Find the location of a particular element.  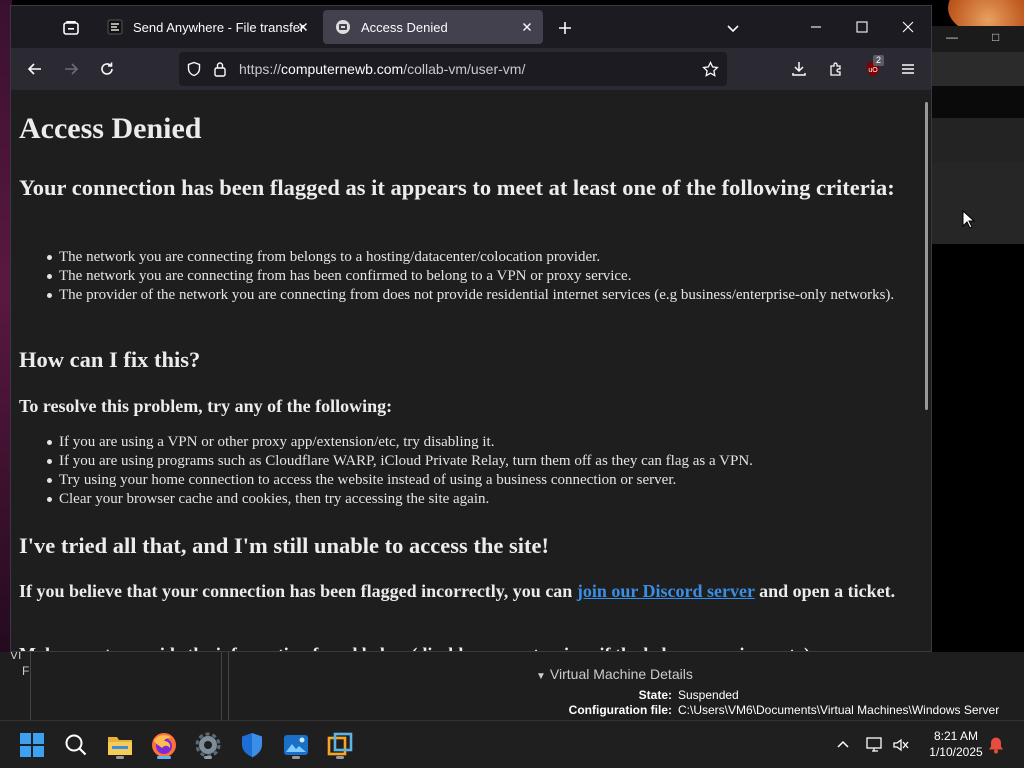

minimize-window-icon is located at coordinates (816, 27).